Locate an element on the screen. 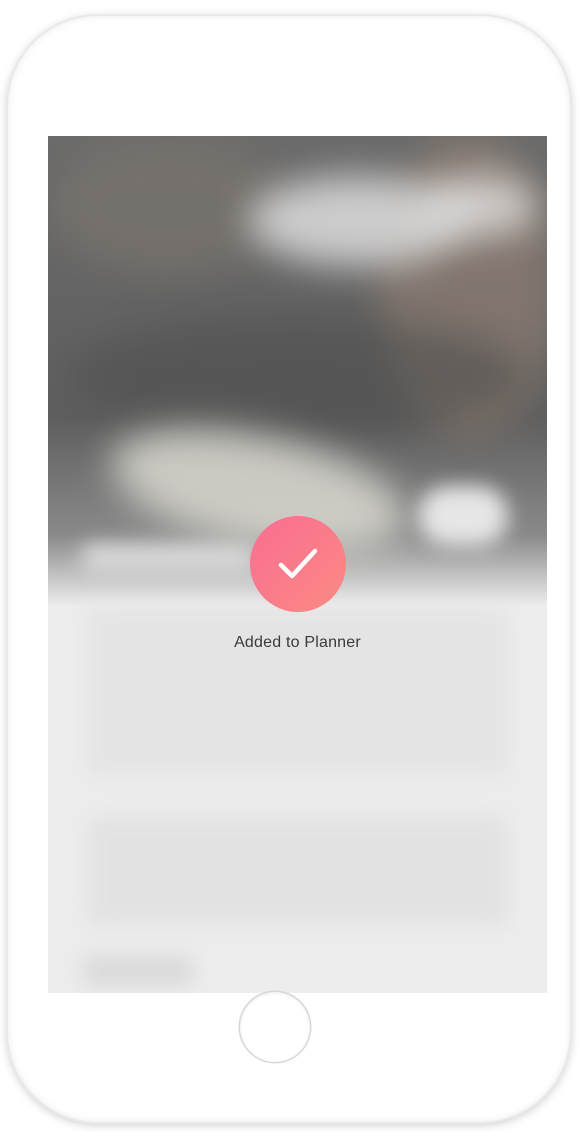 The image size is (578, 1132). blurred-label is located at coordinates (138, 971).